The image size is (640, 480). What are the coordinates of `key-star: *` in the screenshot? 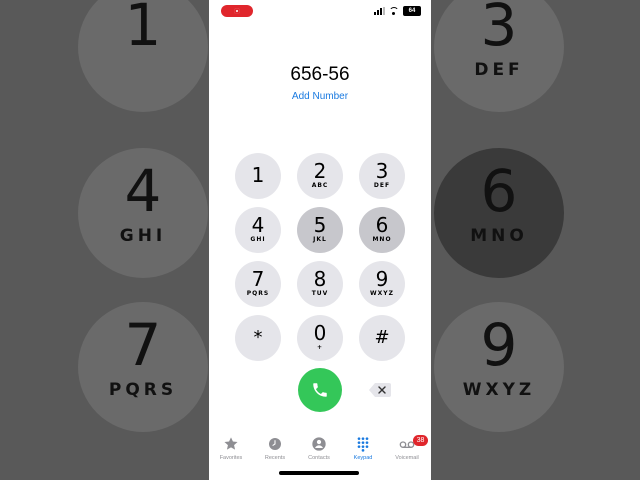 It's located at (258, 338).